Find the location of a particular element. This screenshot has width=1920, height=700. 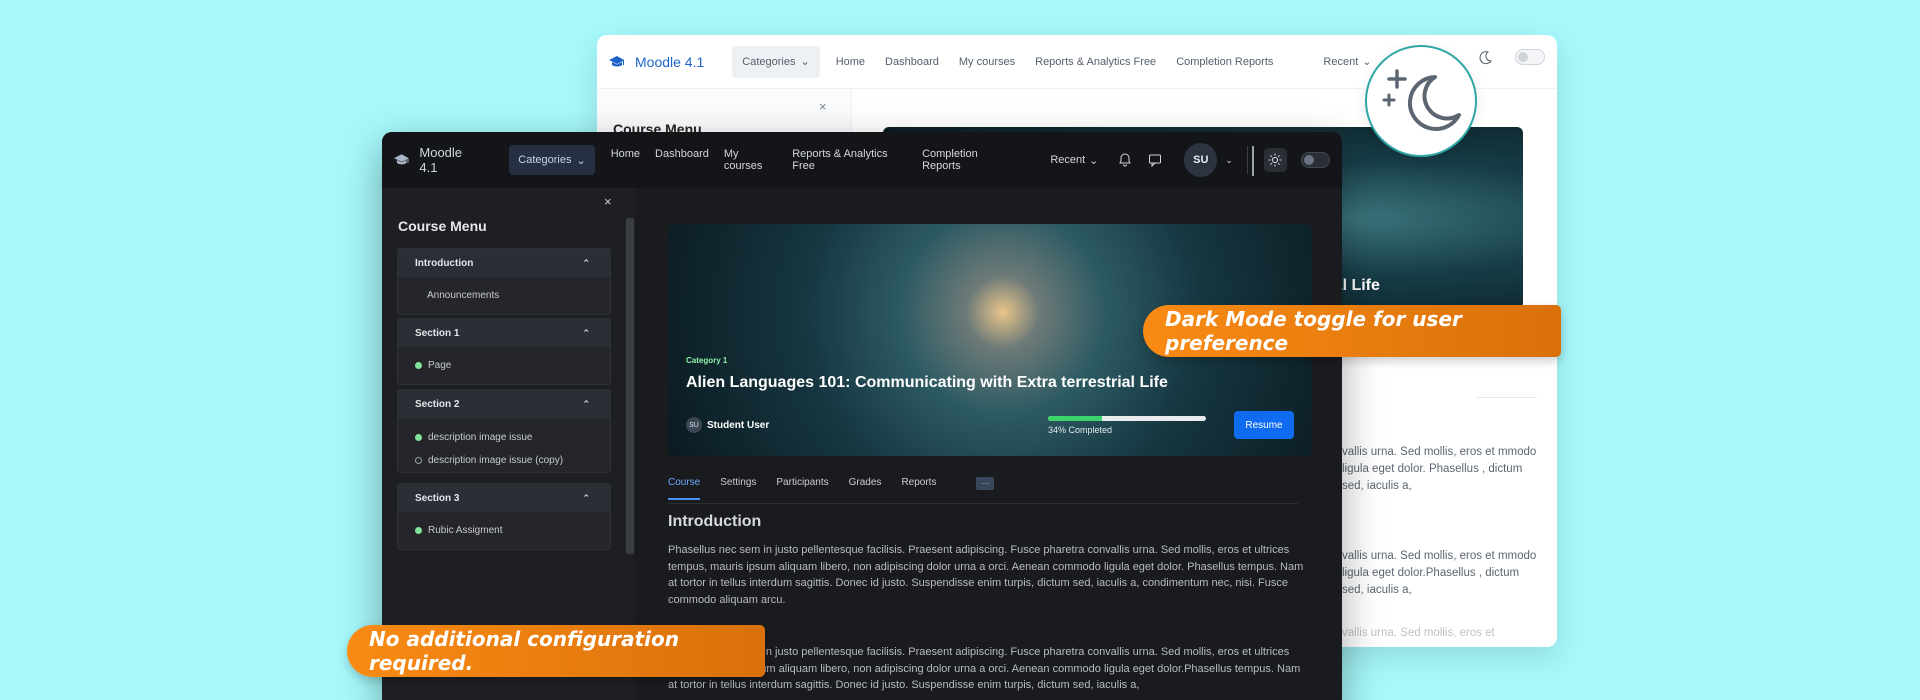

light-brand: Moodle 4.1 is located at coordinates (656, 62).